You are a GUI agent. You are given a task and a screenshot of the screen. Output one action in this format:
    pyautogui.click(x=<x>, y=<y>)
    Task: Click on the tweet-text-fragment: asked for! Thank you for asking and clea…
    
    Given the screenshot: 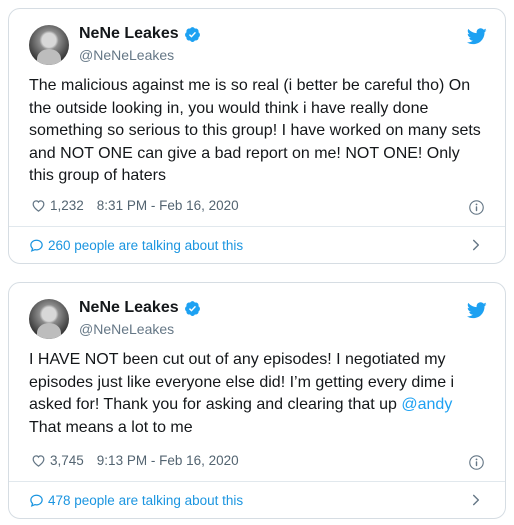 What is the action you would take?
    pyautogui.click(x=213, y=404)
    